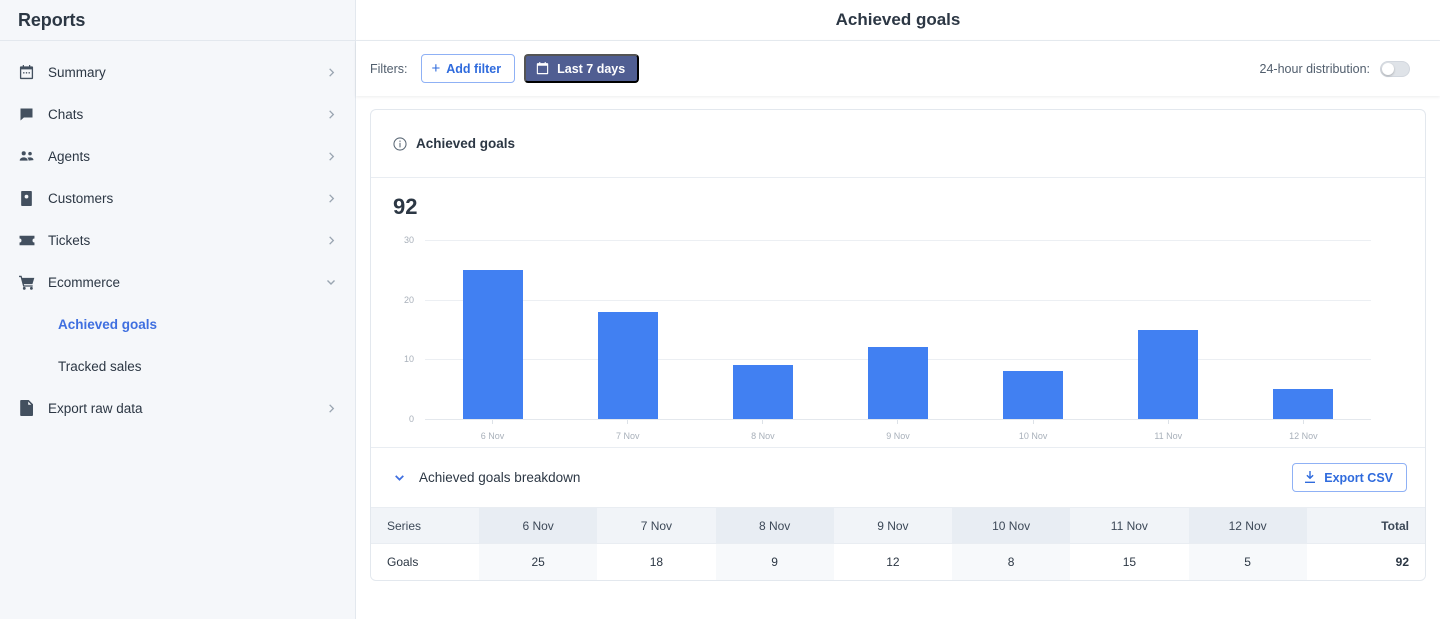  Describe the element at coordinates (26, 240) in the screenshot. I see `ticket-icon` at that location.